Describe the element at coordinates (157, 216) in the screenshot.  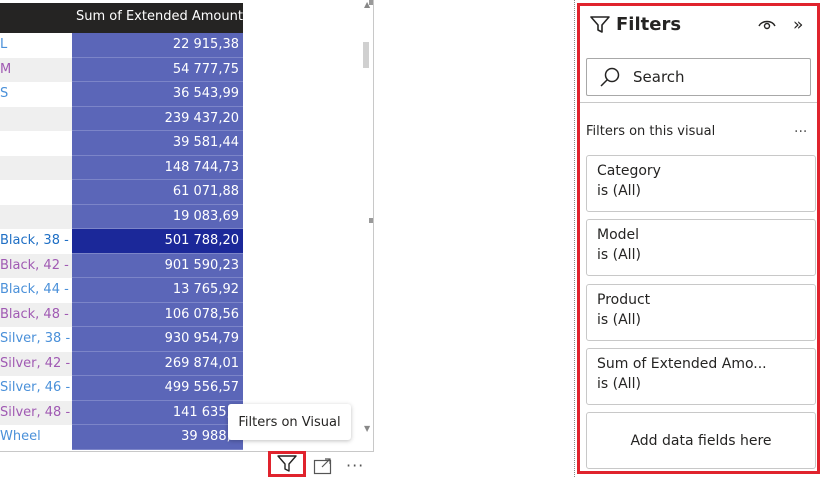
I see `row-value: 19 083,69` at that location.